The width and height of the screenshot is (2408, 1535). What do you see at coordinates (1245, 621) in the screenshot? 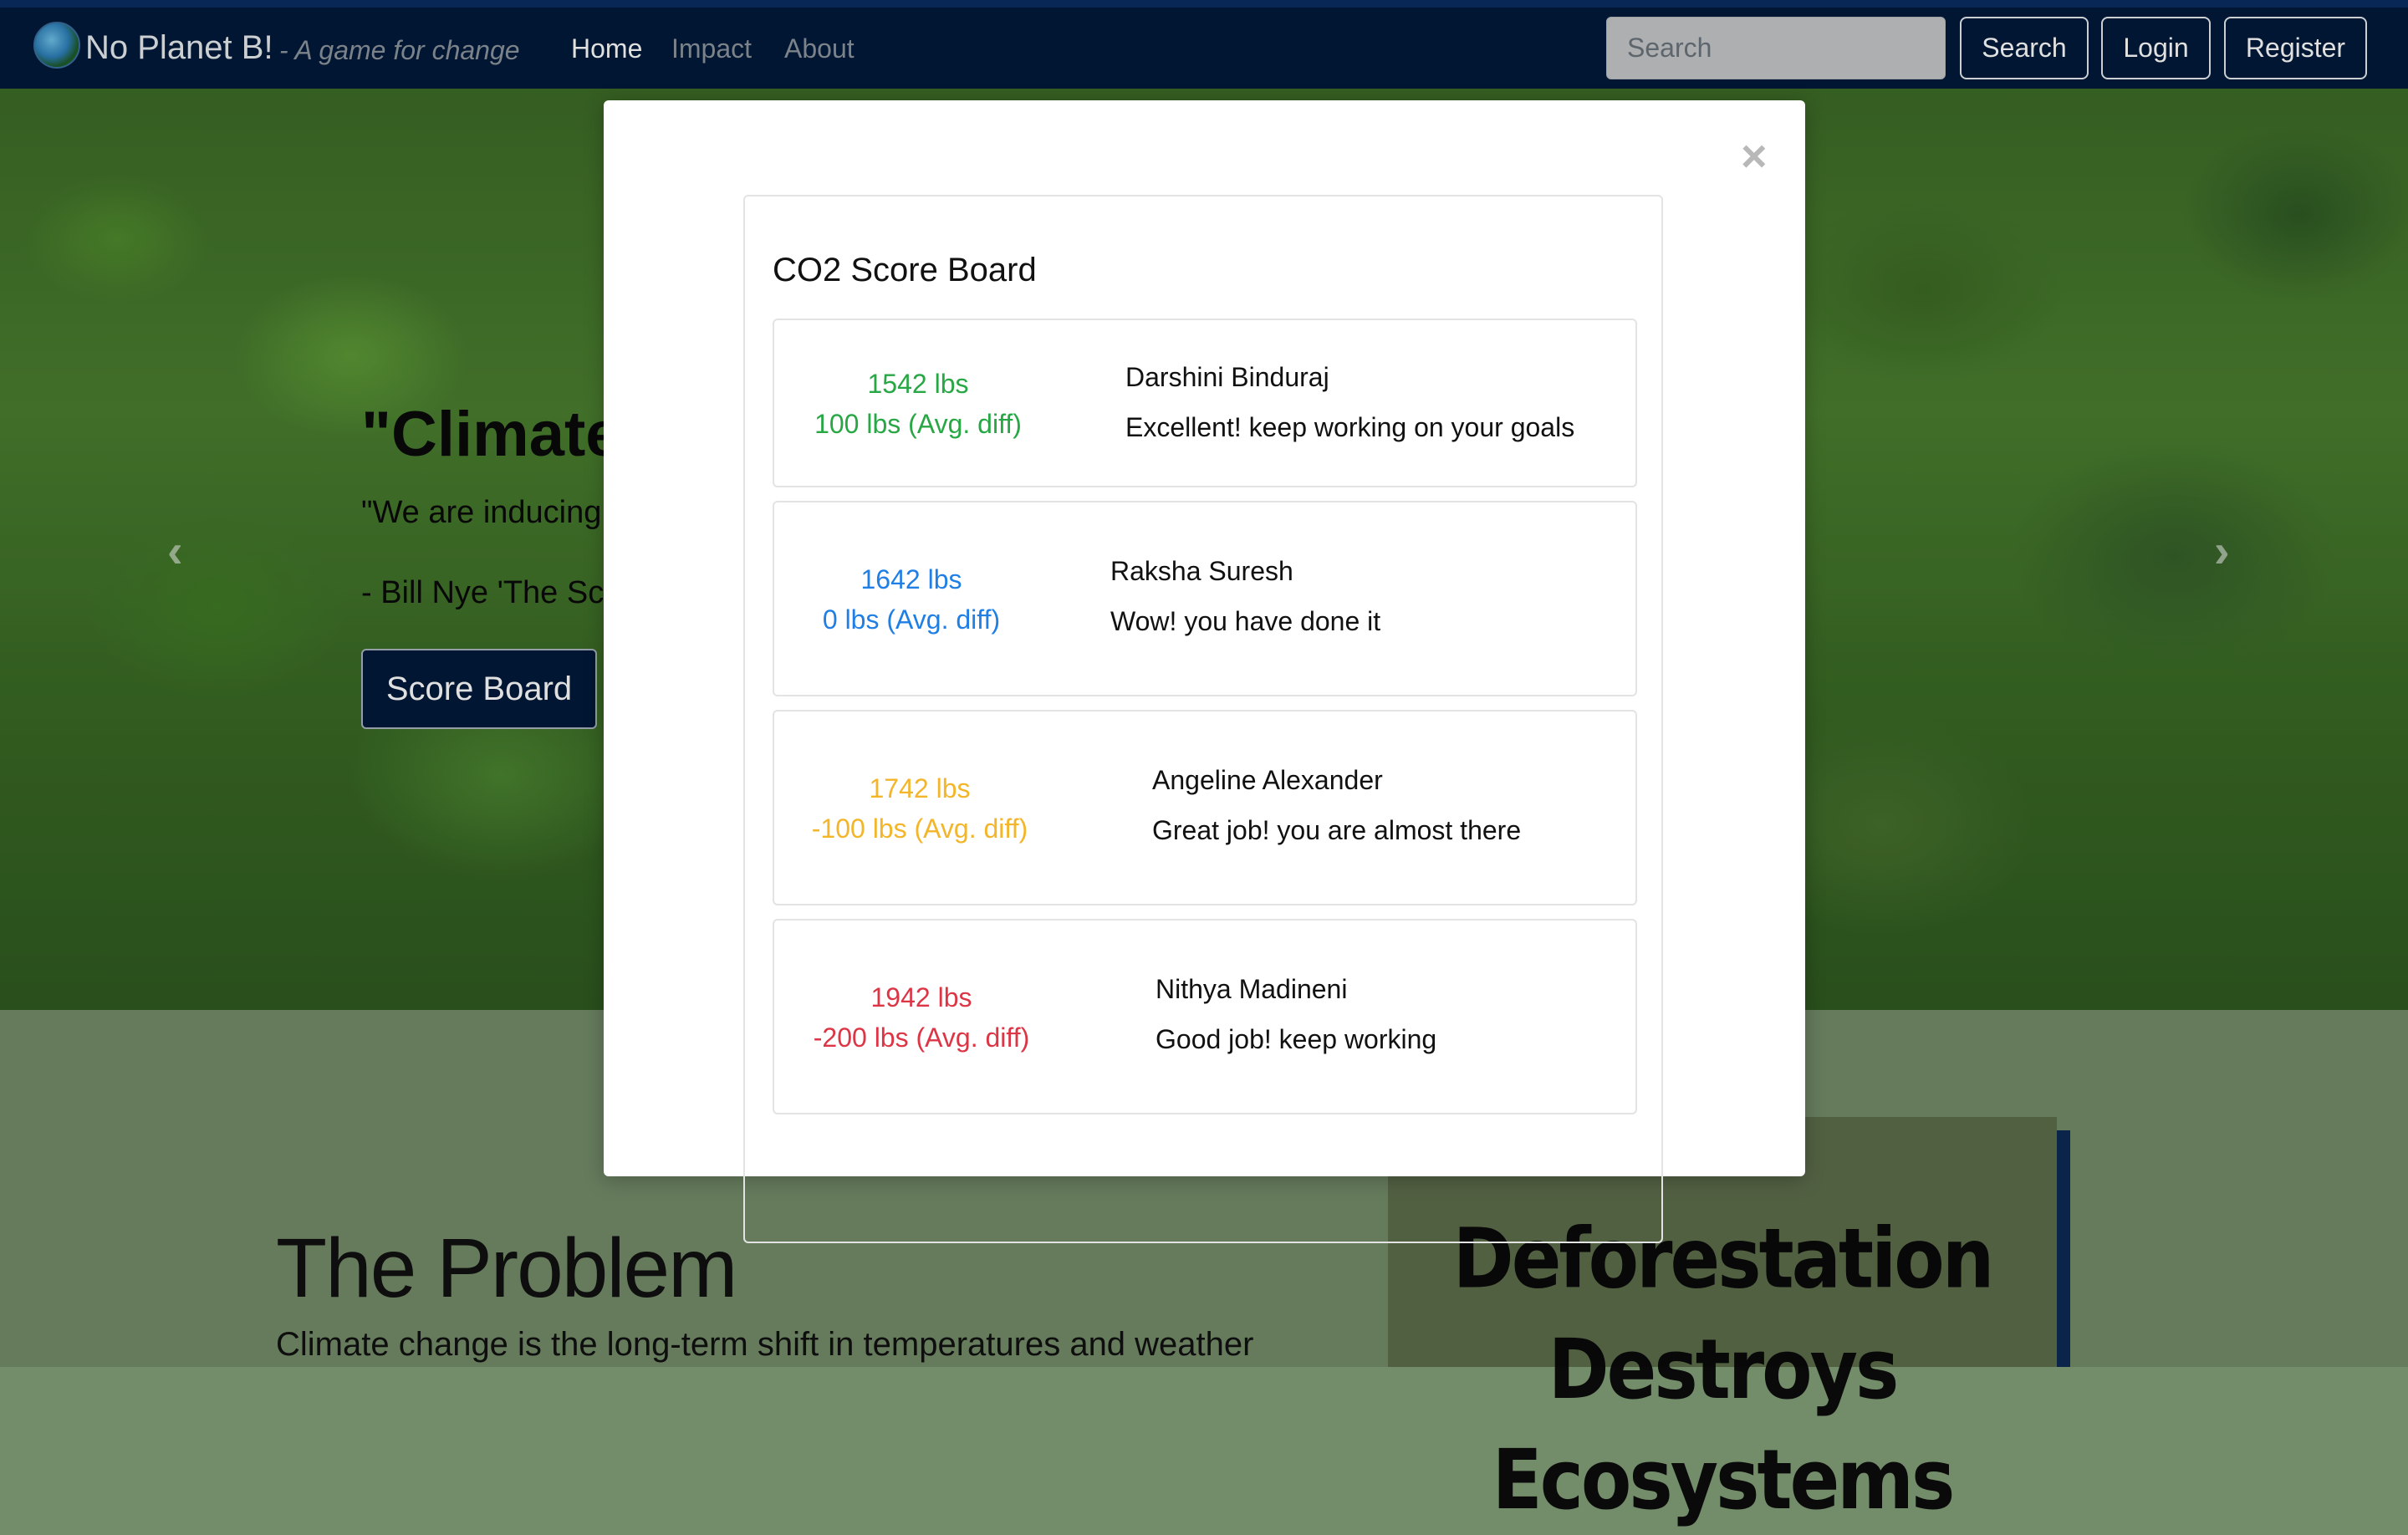
I see `player-message: Wow! you have done it` at bounding box center [1245, 621].